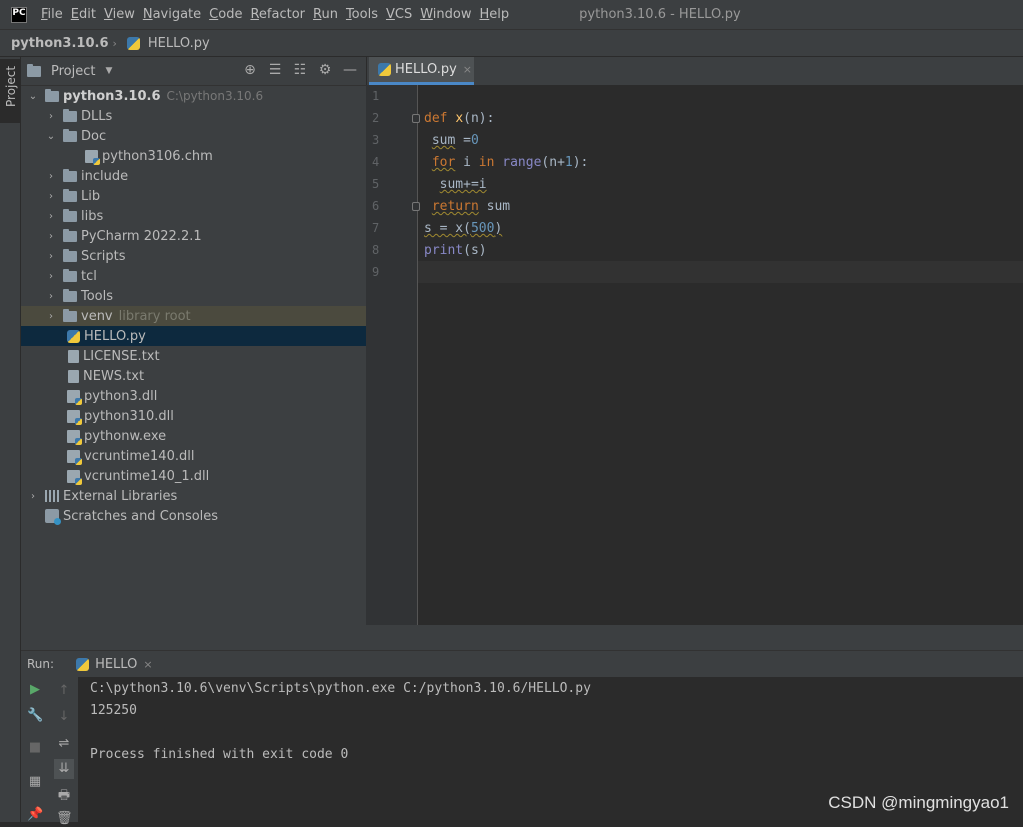 The height and width of the screenshot is (827, 1023). Describe the element at coordinates (193, 216) in the screenshot. I see `tree-item-libs: › libs` at that location.